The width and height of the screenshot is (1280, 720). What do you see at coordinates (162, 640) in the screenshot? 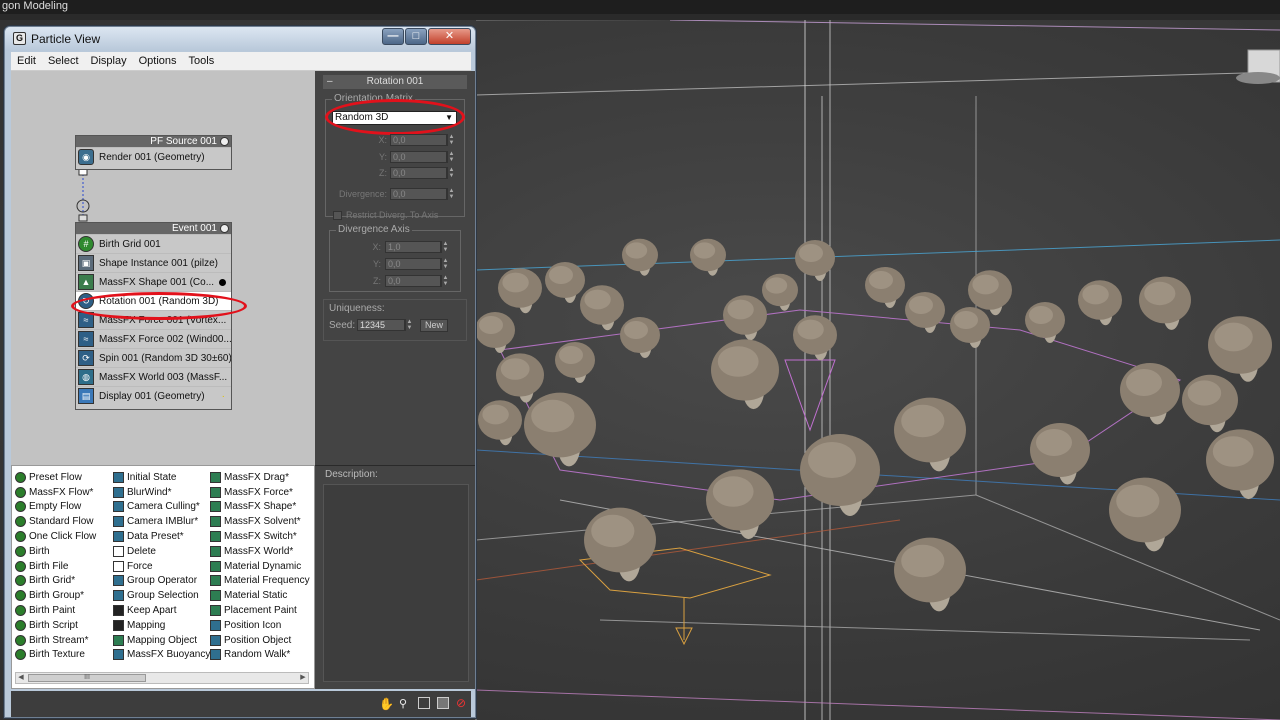
I see `depot-item: Mapping Object` at bounding box center [162, 640].